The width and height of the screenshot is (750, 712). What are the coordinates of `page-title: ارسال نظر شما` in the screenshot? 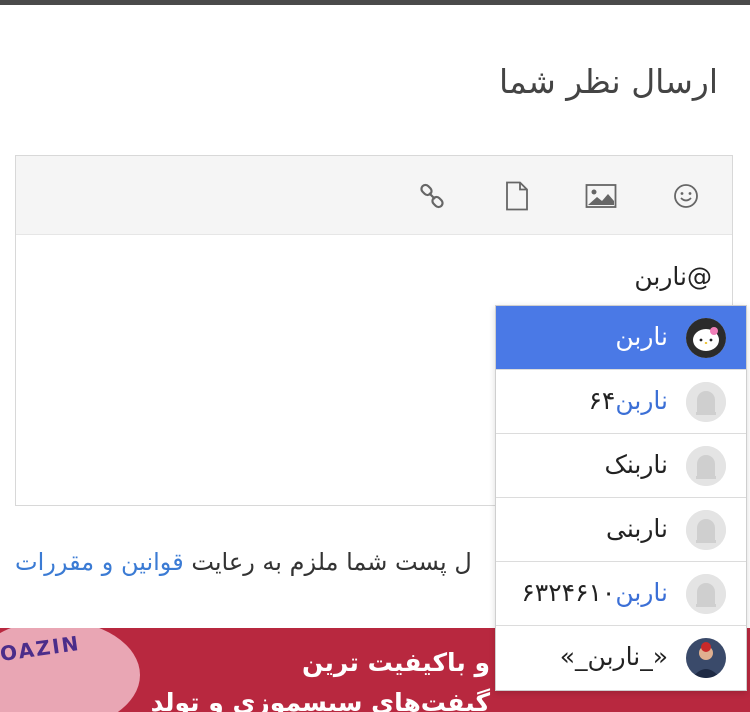 It's located at (608, 81).